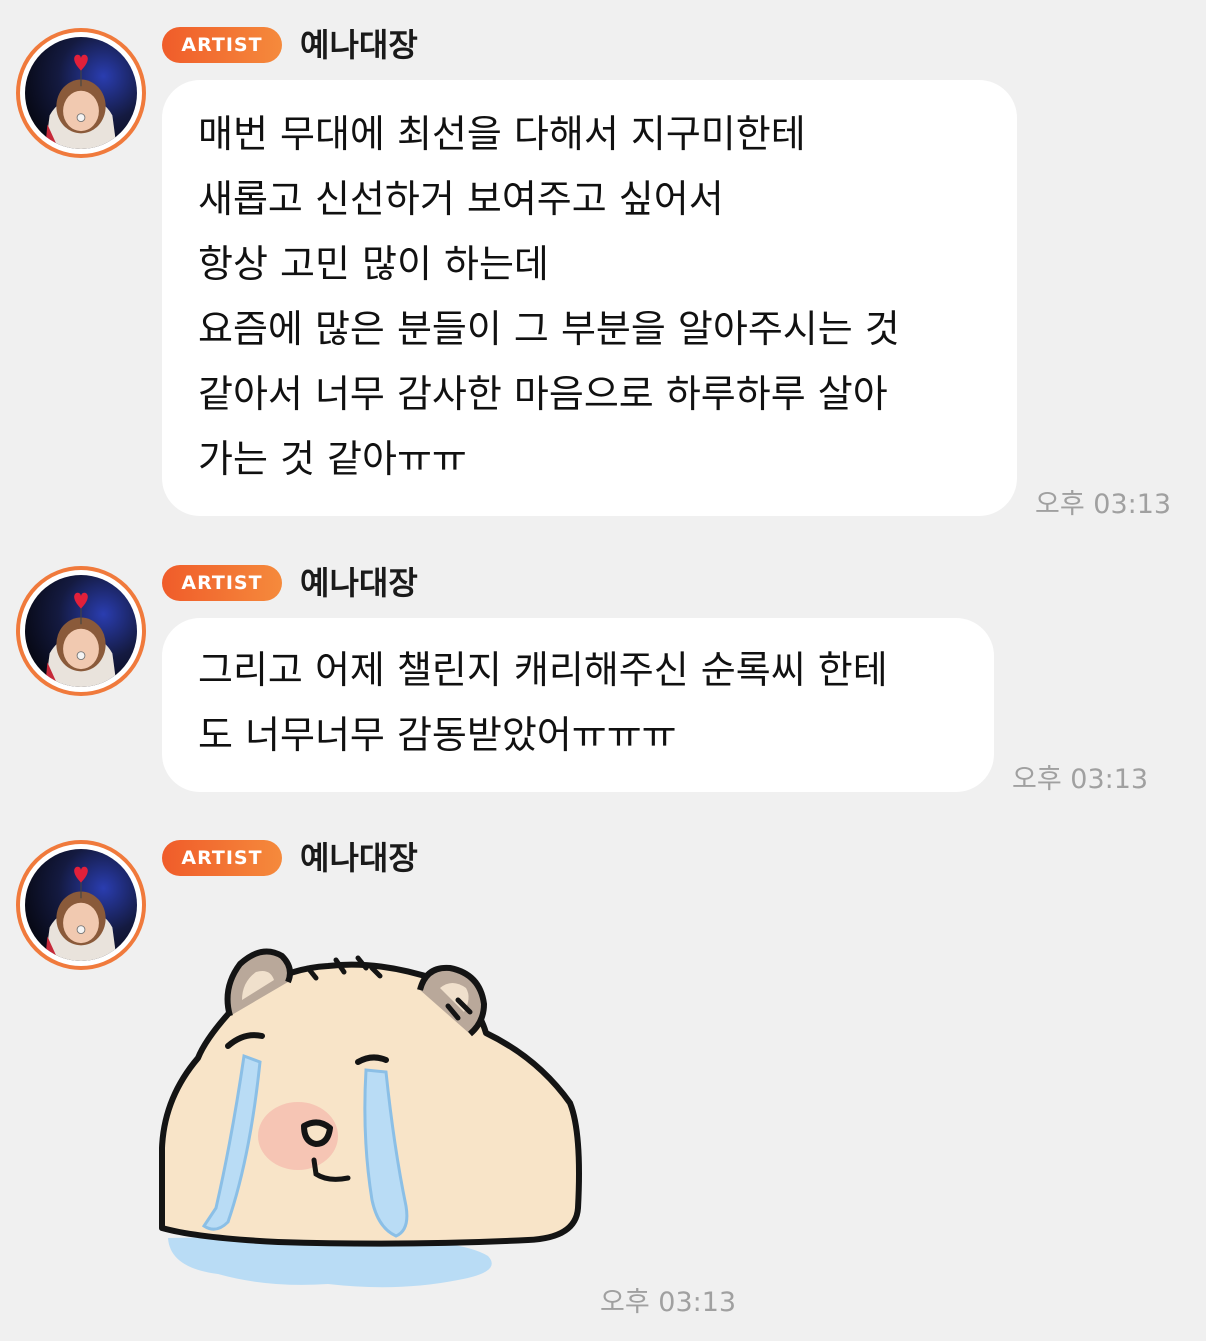 The height and width of the screenshot is (1341, 1206). What do you see at coordinates (437, 735) in the screenshot?
I see `message-line: 도 너무너무 감동받았어ㅠㅠㅠ` at bounding box center [437, 735].